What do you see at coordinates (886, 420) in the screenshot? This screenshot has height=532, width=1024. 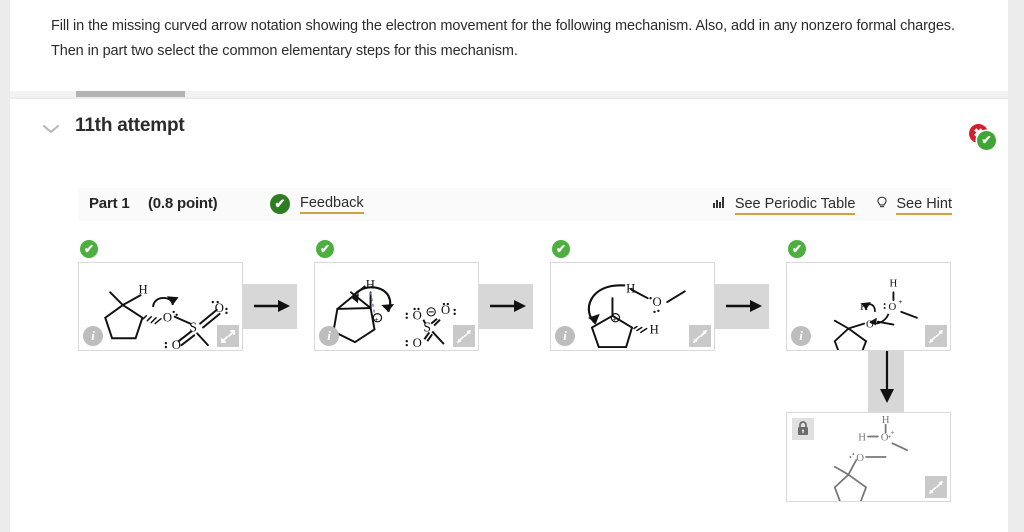 I see `panel-5-label-H1: H` at bounding box center [886, 420].